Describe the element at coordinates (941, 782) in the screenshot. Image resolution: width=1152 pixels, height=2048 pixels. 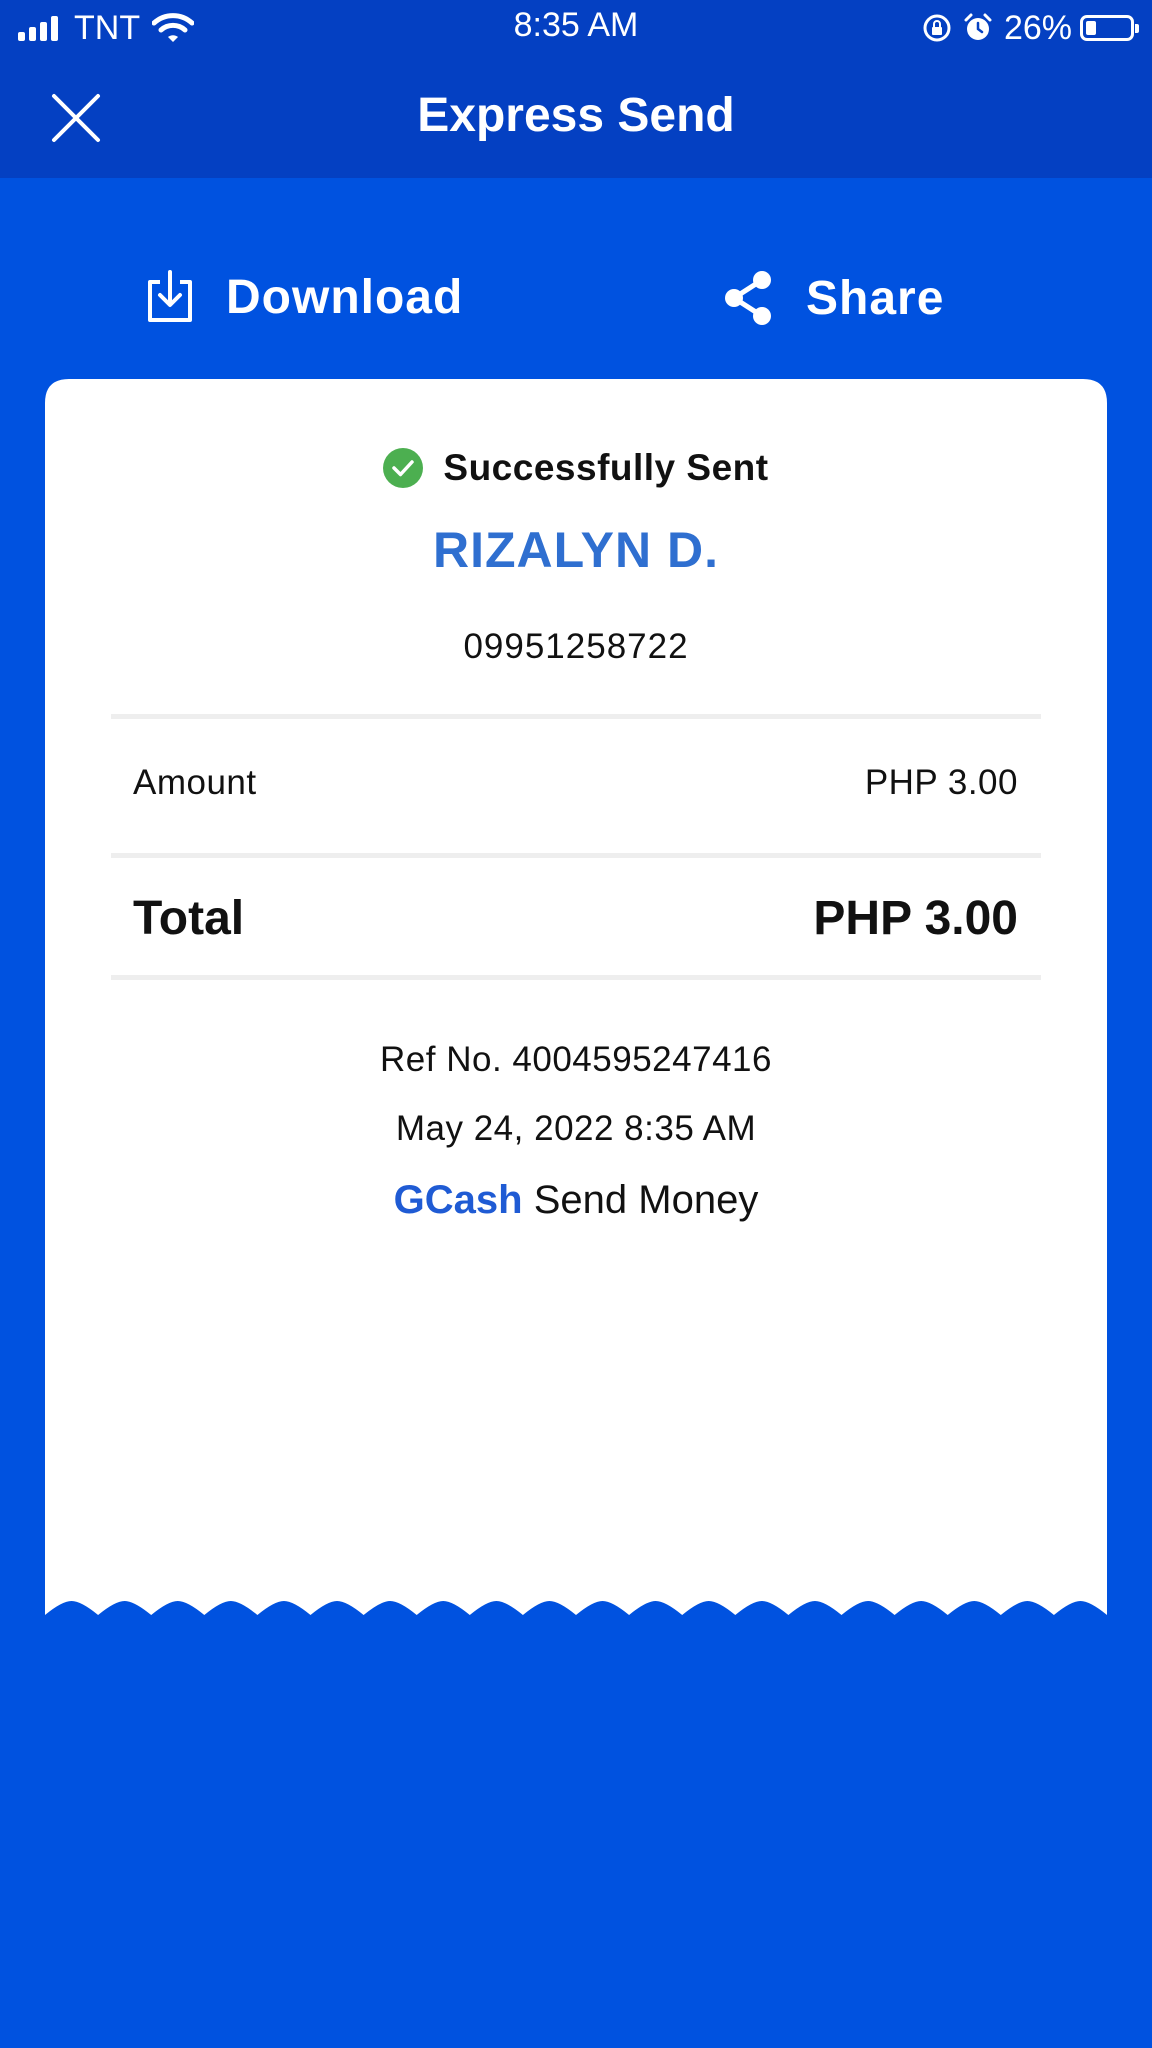
I see `amount-value: PHP 3.00` at that location.